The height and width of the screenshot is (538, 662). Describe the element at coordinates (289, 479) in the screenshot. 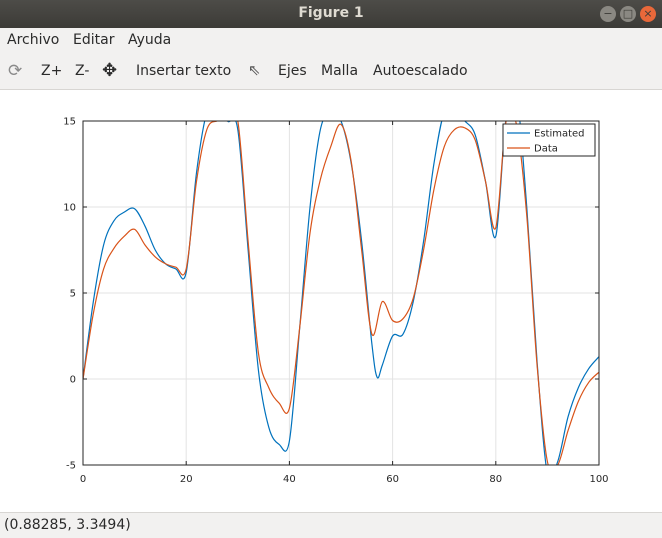

I see `x-tick-label: 40` at that location.